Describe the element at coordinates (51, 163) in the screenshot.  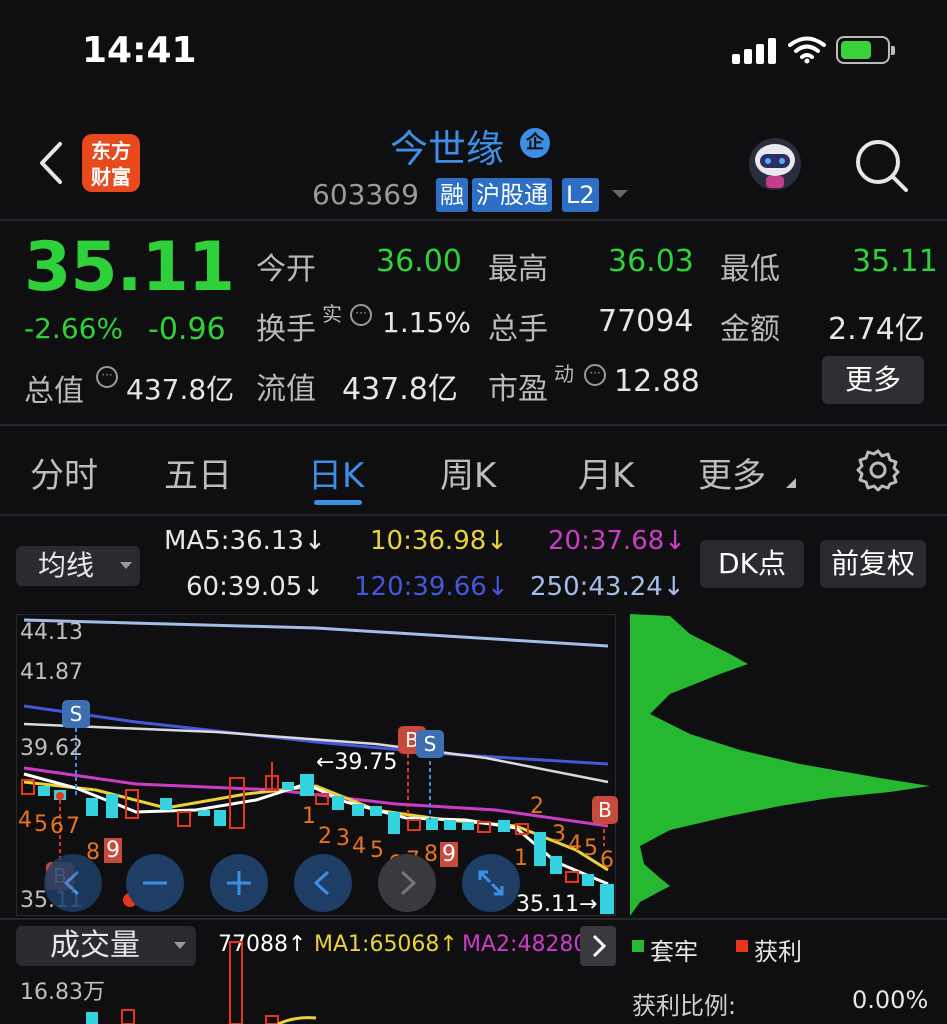
I see `back-arrow-icon` at that location.